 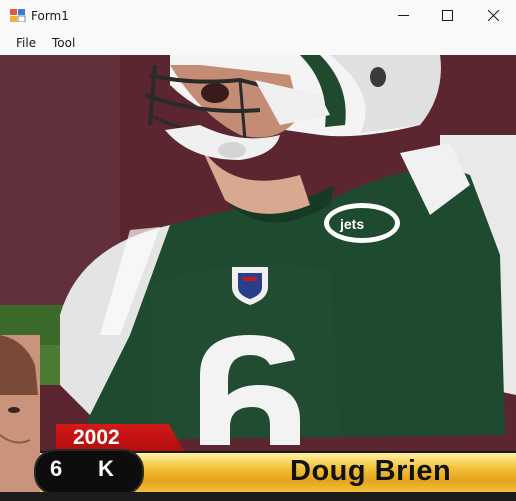 I want to click on menu-bar: File Tool, so click(x=258, y=43).